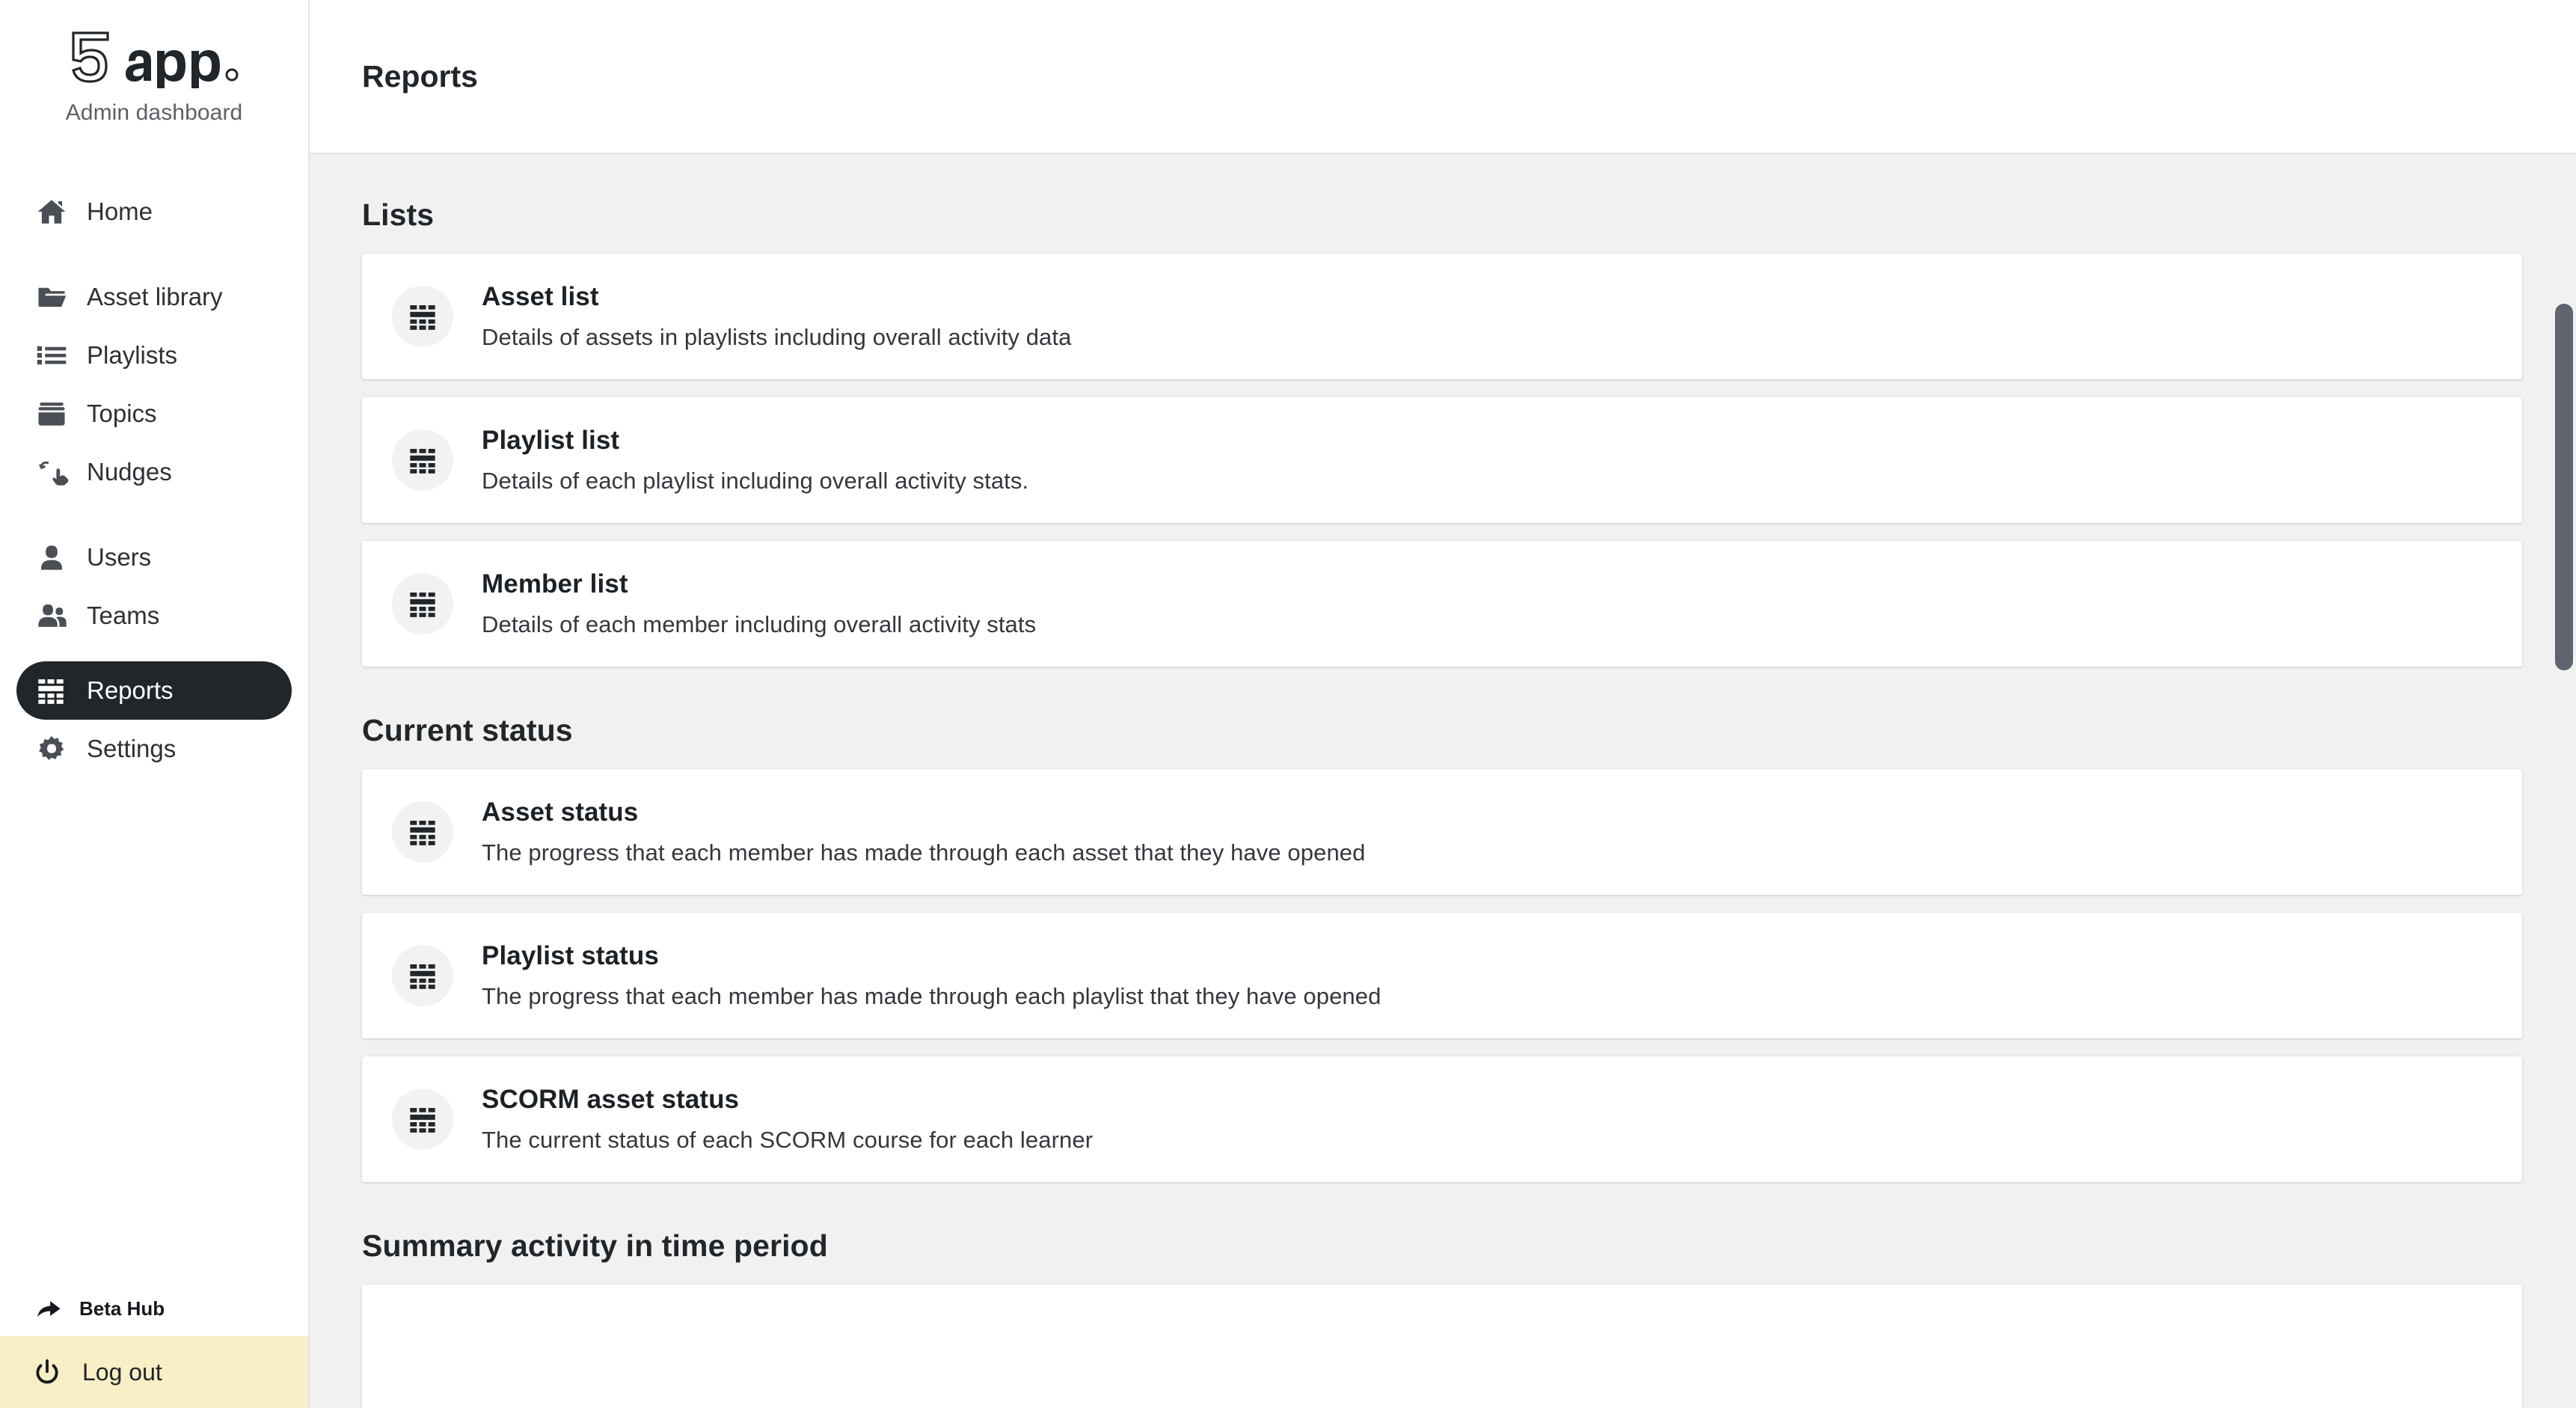 This screenshot has width=2576, height=1408. What do you see at coordinates (53, 211) in the screenshot?
I see `home-icon` at bounding box center [53, 211].